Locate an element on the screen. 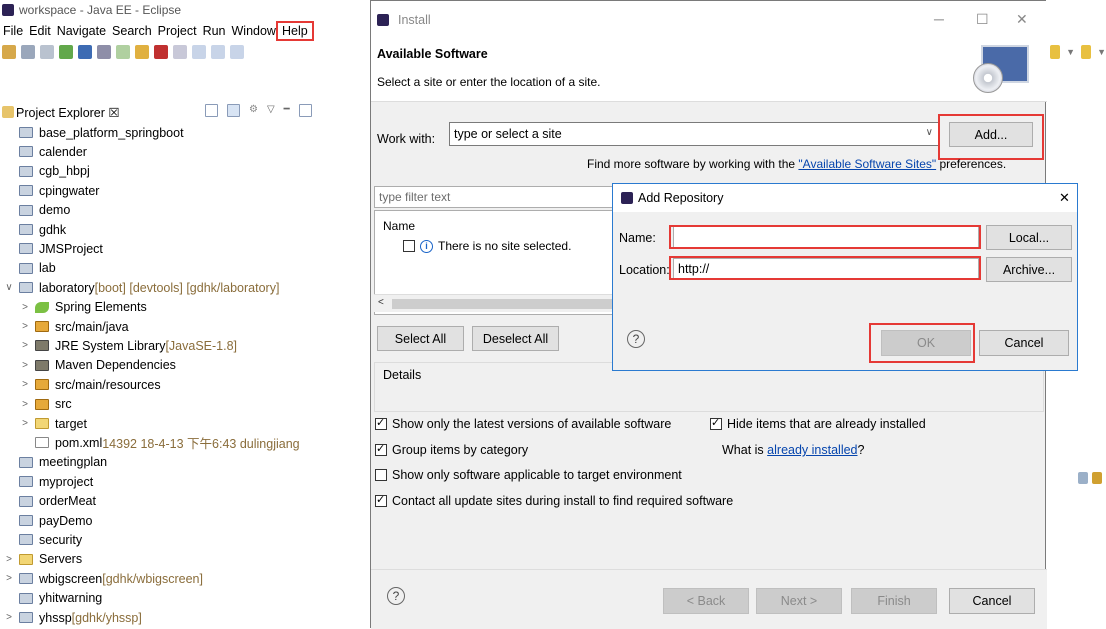  step-into-icon is located at coordinates (199, 52).